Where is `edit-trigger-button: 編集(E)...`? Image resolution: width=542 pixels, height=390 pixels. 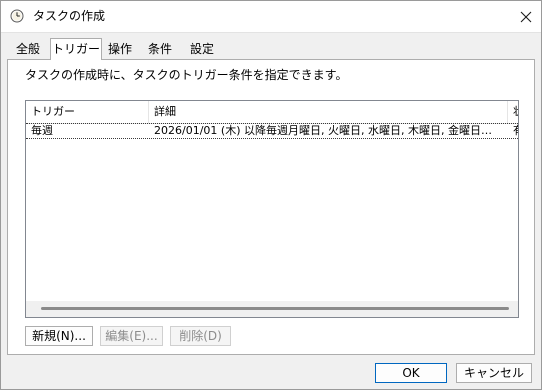 edit-trigger-button: 編集(E)... is located at coordinates (131, 336).